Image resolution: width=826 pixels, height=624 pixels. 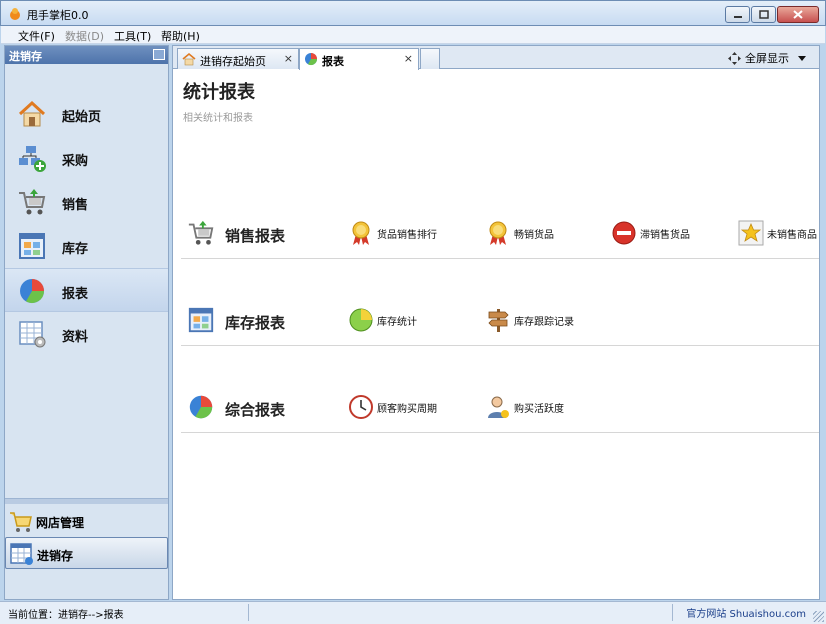 I want to click on tab-label-reports: 报表, so click(x=333, y=61).